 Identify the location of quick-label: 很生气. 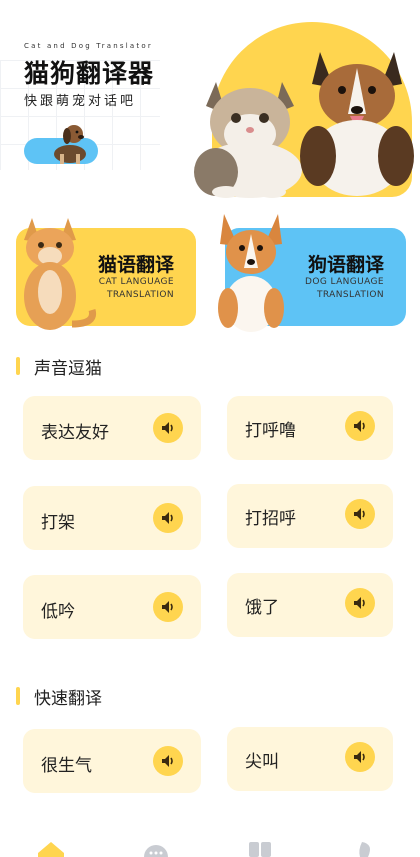
(66, 766).